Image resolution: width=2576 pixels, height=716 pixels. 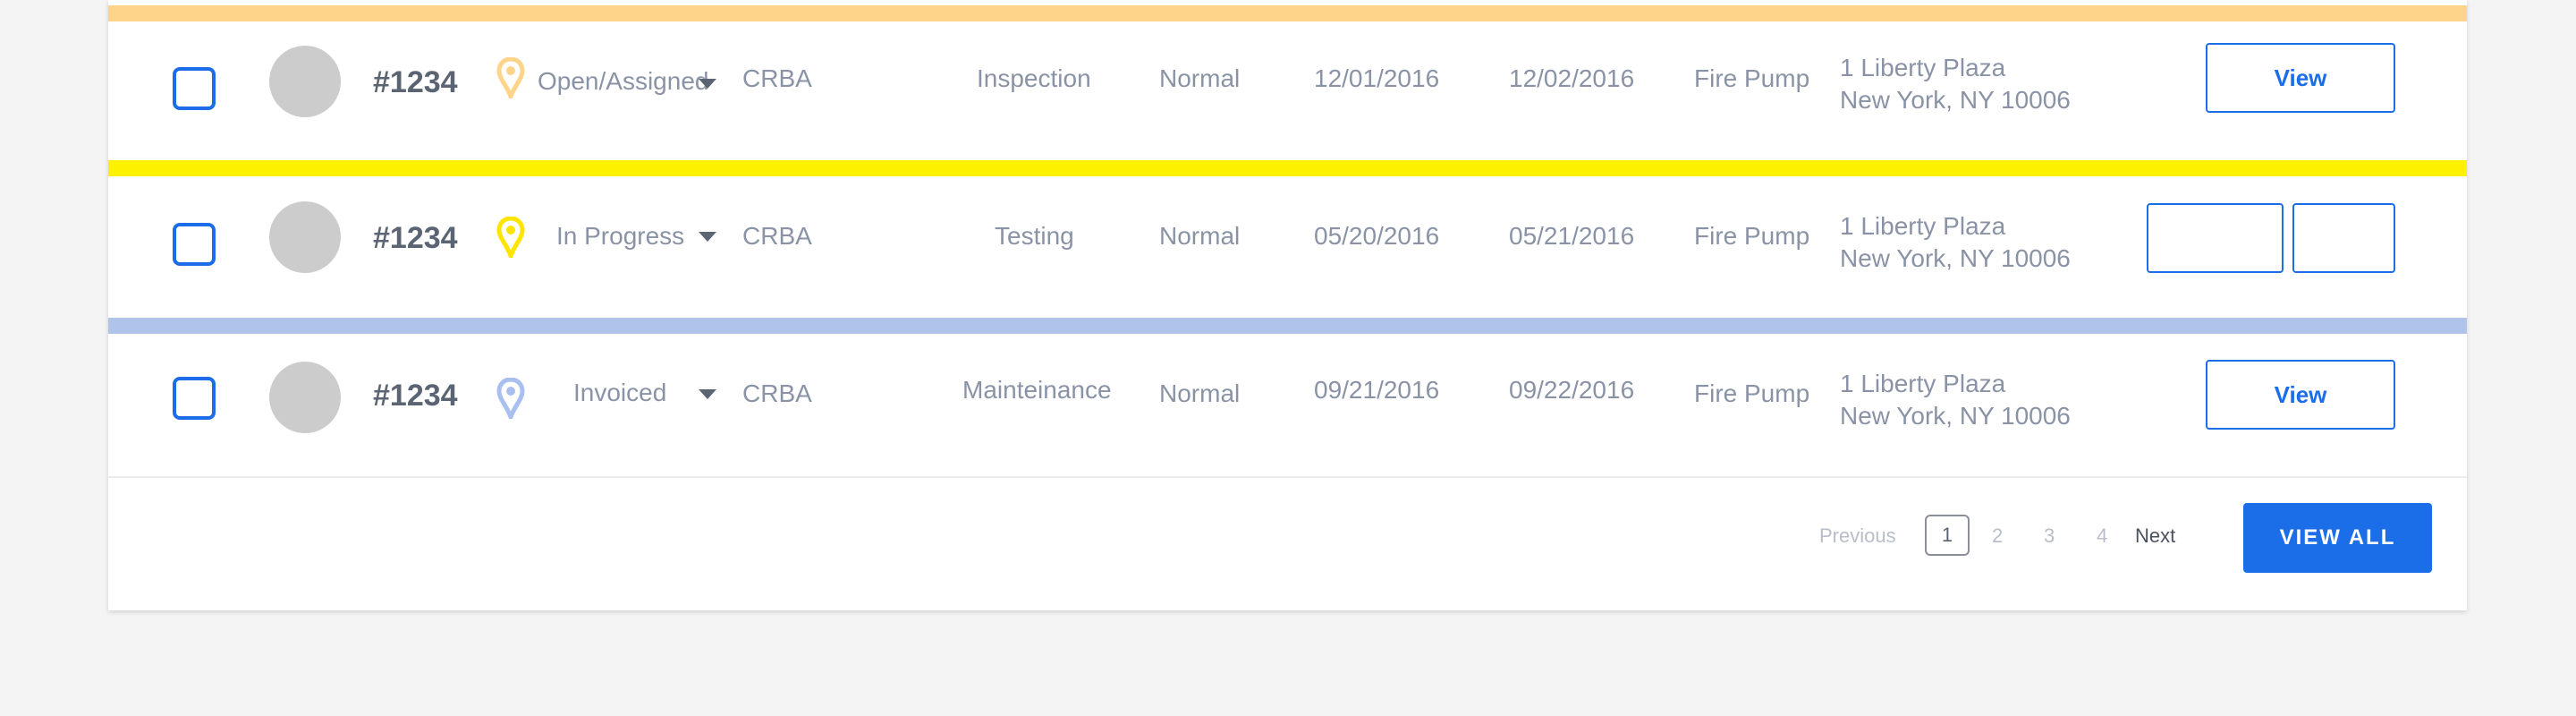 What do you see at coordinates (1377, 390) in the screenshot?
I see `start-date: 09/21/2016` at bounding box center [1377, 390].